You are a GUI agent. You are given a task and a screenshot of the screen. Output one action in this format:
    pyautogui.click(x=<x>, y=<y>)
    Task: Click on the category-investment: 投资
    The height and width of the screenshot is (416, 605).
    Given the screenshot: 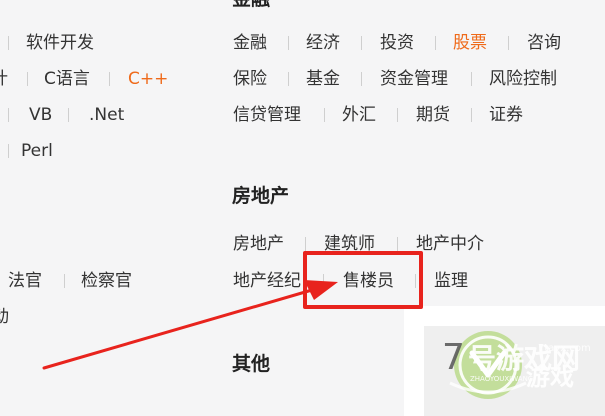 What is the action you would take?
    pyautogui.click(x=397, y=43)
    